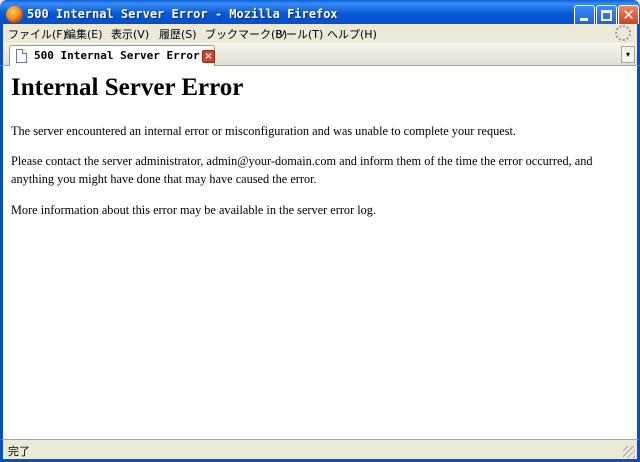  What do you see at coordinates (21, 56) in the screenshot?
I see `document-icon` at bounding box center [21, 56].